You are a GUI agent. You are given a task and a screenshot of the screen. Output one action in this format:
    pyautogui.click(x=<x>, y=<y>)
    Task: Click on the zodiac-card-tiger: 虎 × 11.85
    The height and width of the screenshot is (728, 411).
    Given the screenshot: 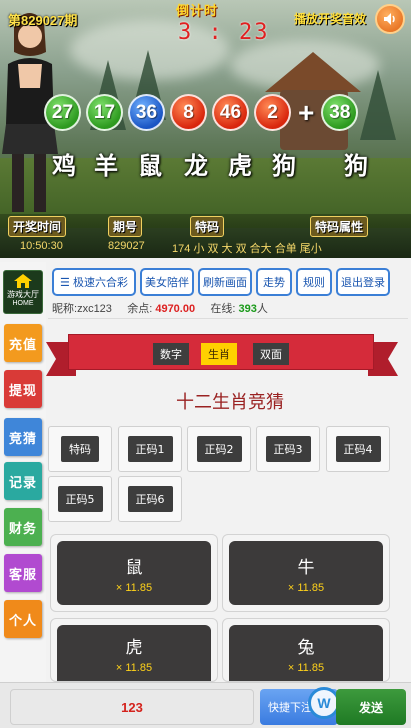 What is the action you would take?
    pyautogui.click(x=134, y=650)
    